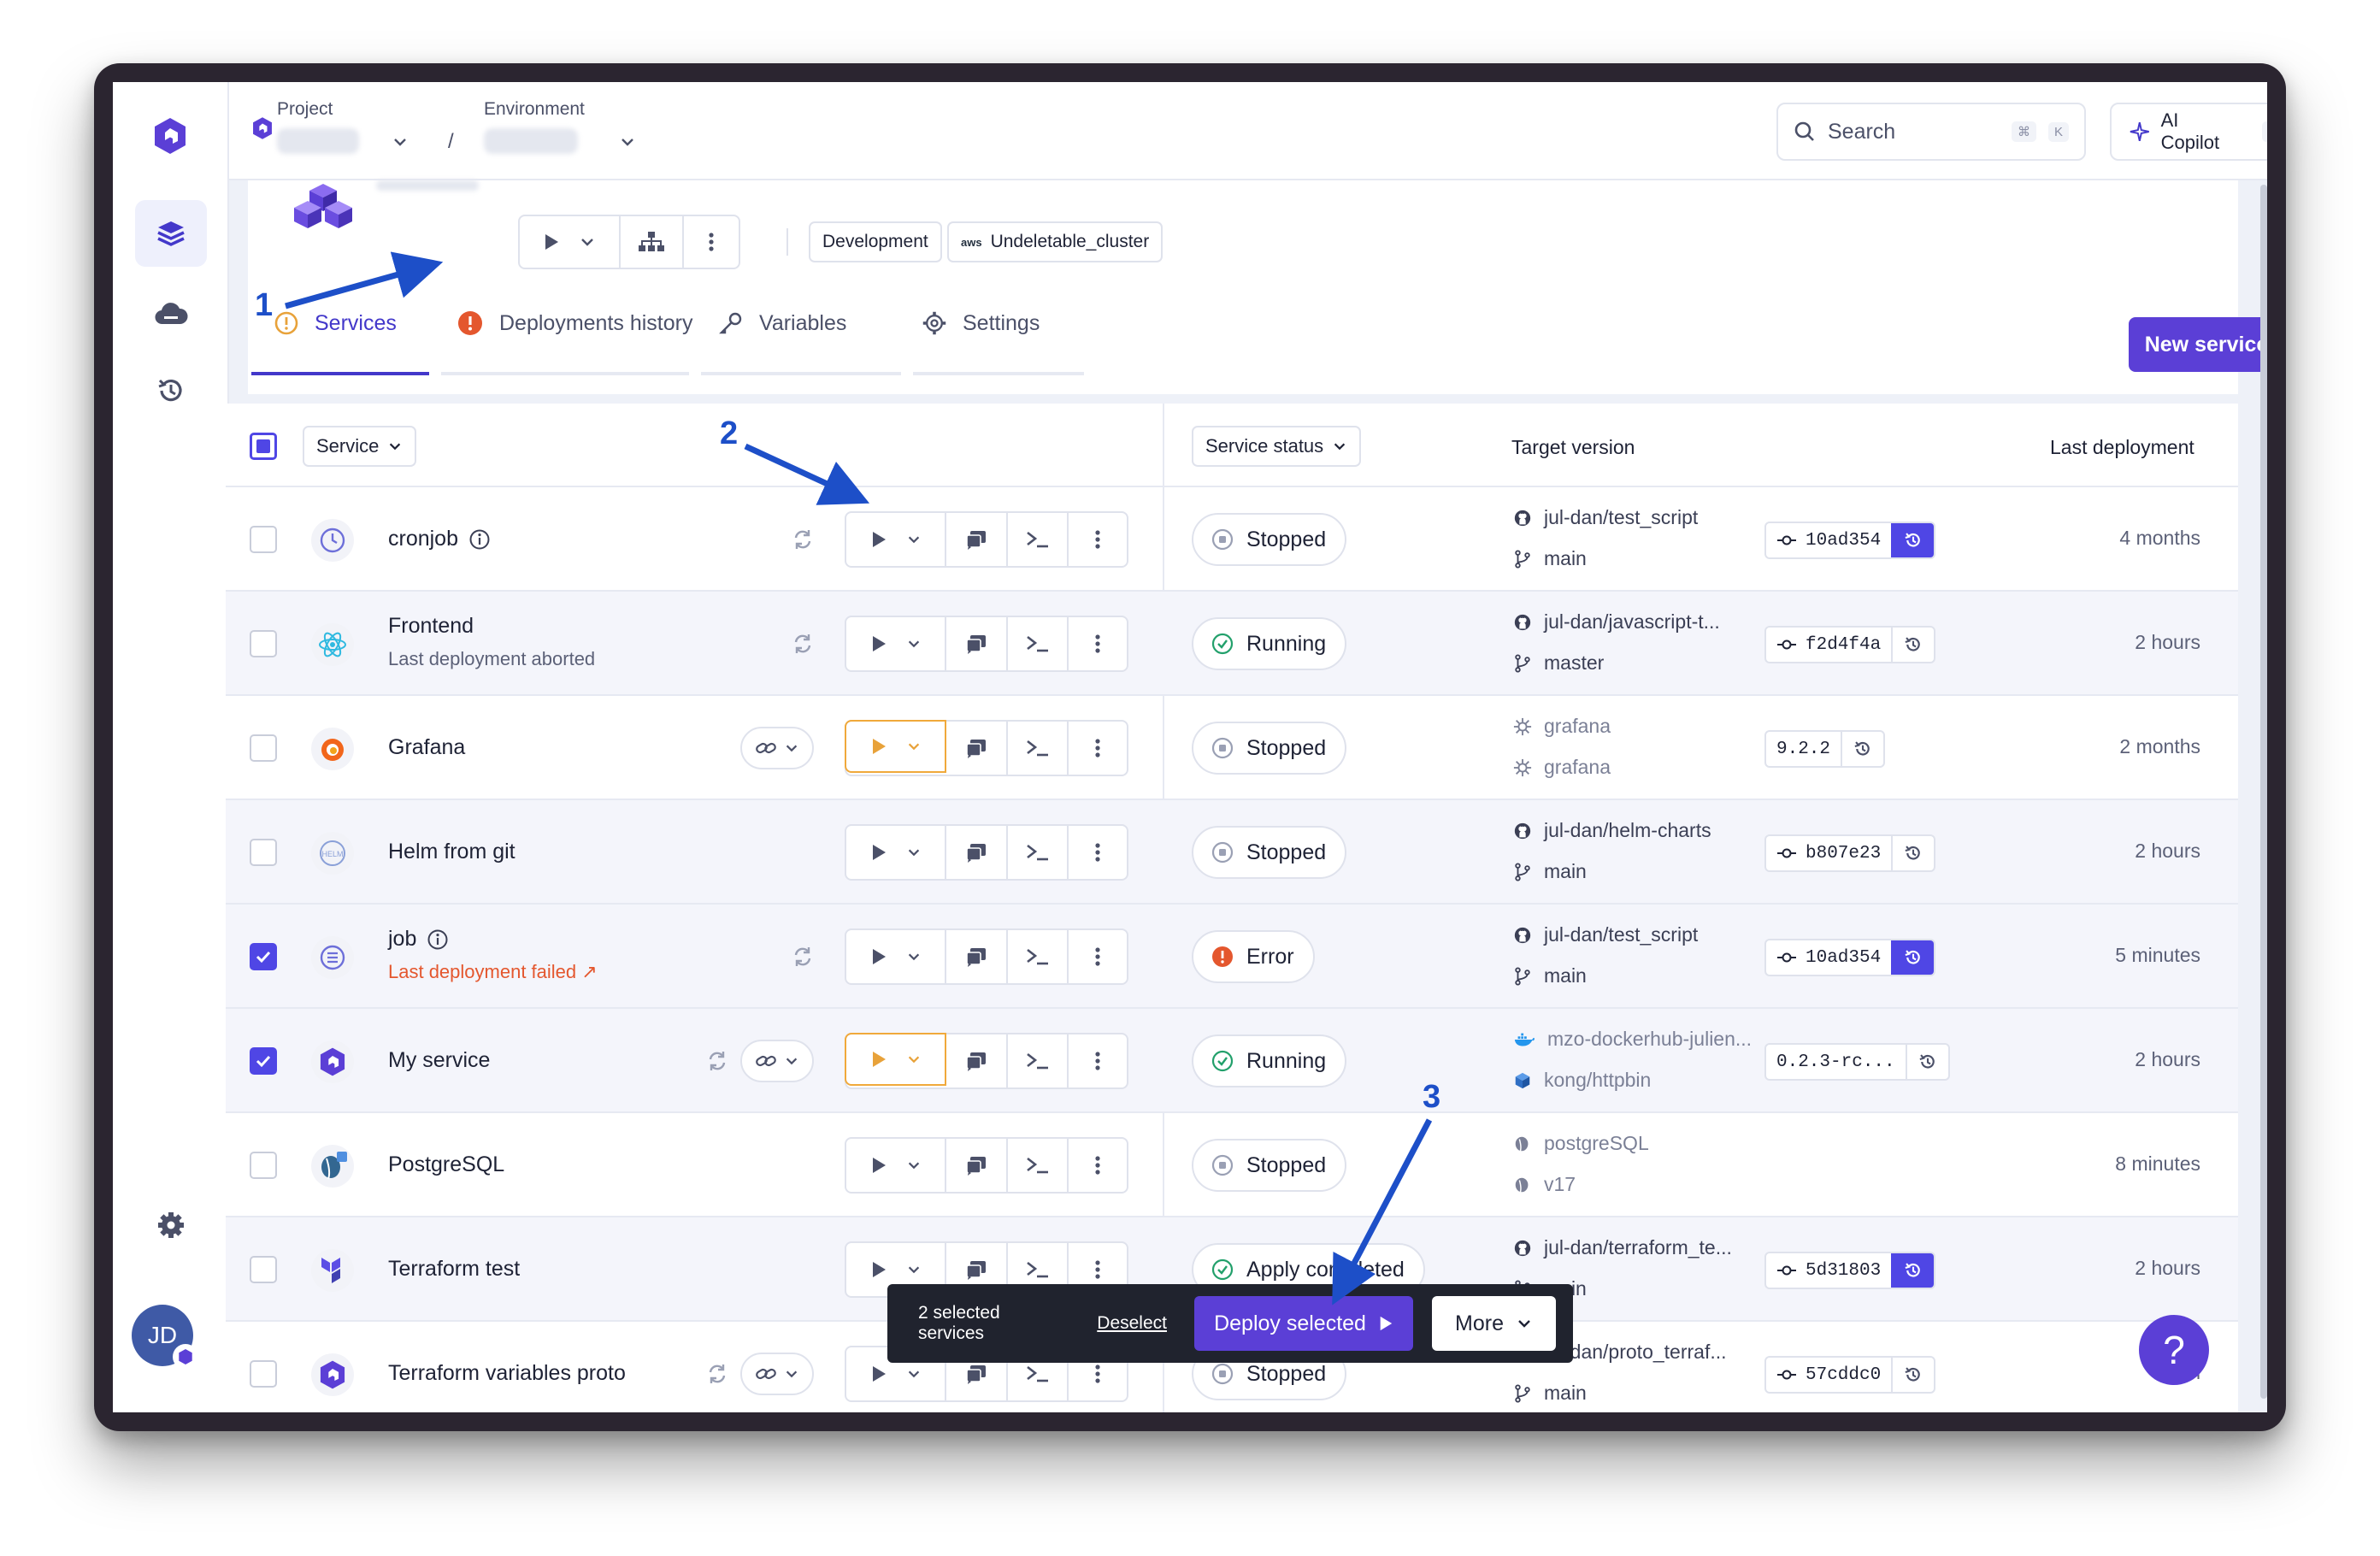 This screenshot has width=2380, height=1556. I want to click on version-chip: 9.2.2, so click(1825, 749).